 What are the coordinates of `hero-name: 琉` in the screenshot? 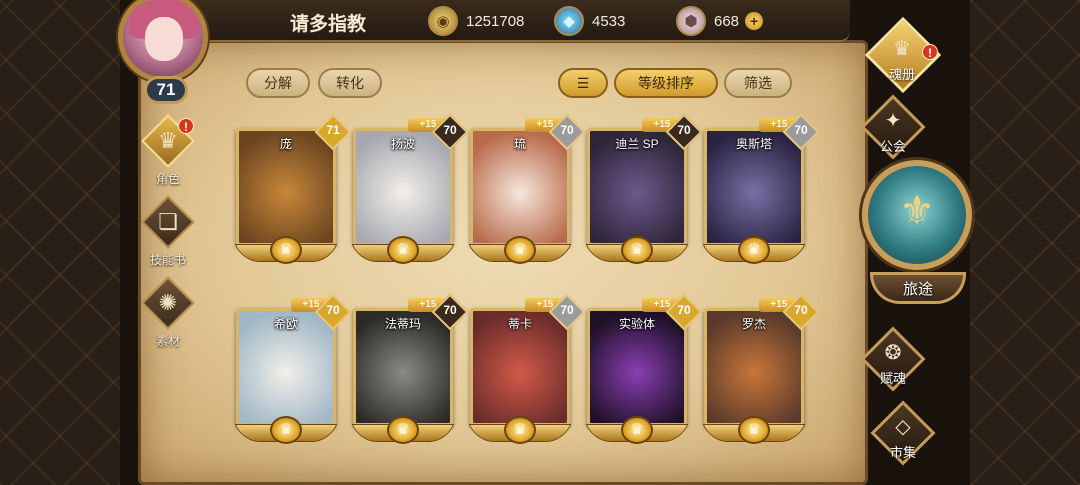 It's located at (519, 144).